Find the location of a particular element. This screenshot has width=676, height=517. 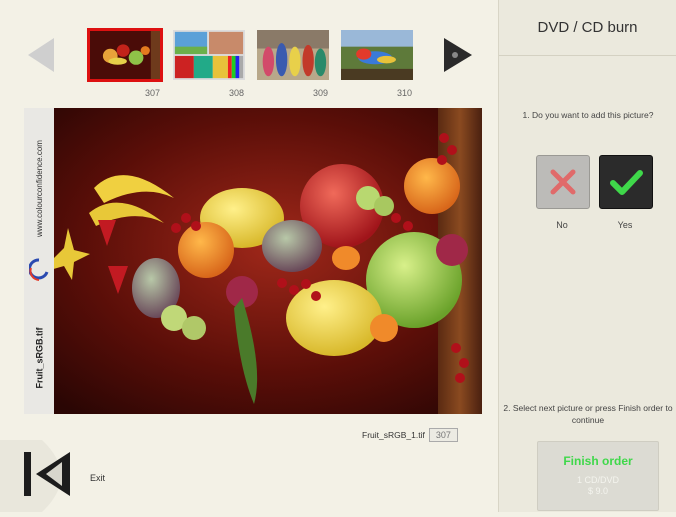

finish-order-price: $ 9.0 is located at coordinates (598, 491).